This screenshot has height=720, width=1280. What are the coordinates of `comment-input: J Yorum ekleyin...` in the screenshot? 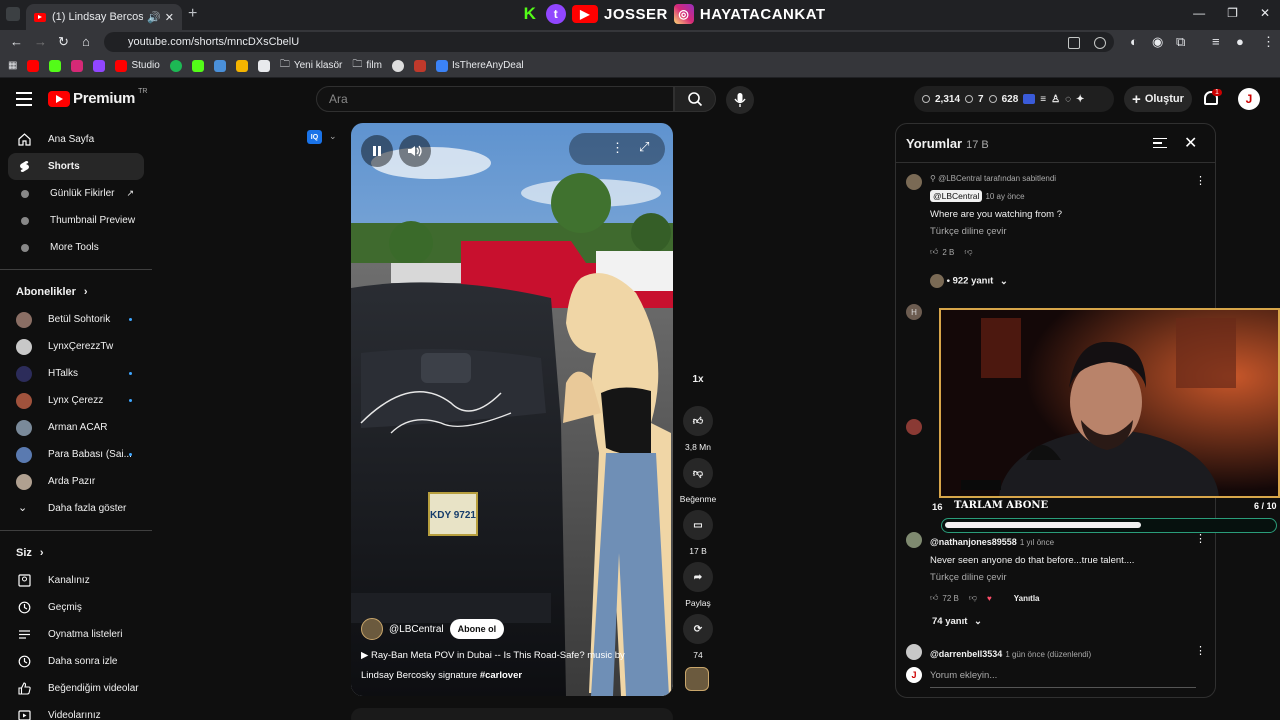 It's located at (1051, 677).